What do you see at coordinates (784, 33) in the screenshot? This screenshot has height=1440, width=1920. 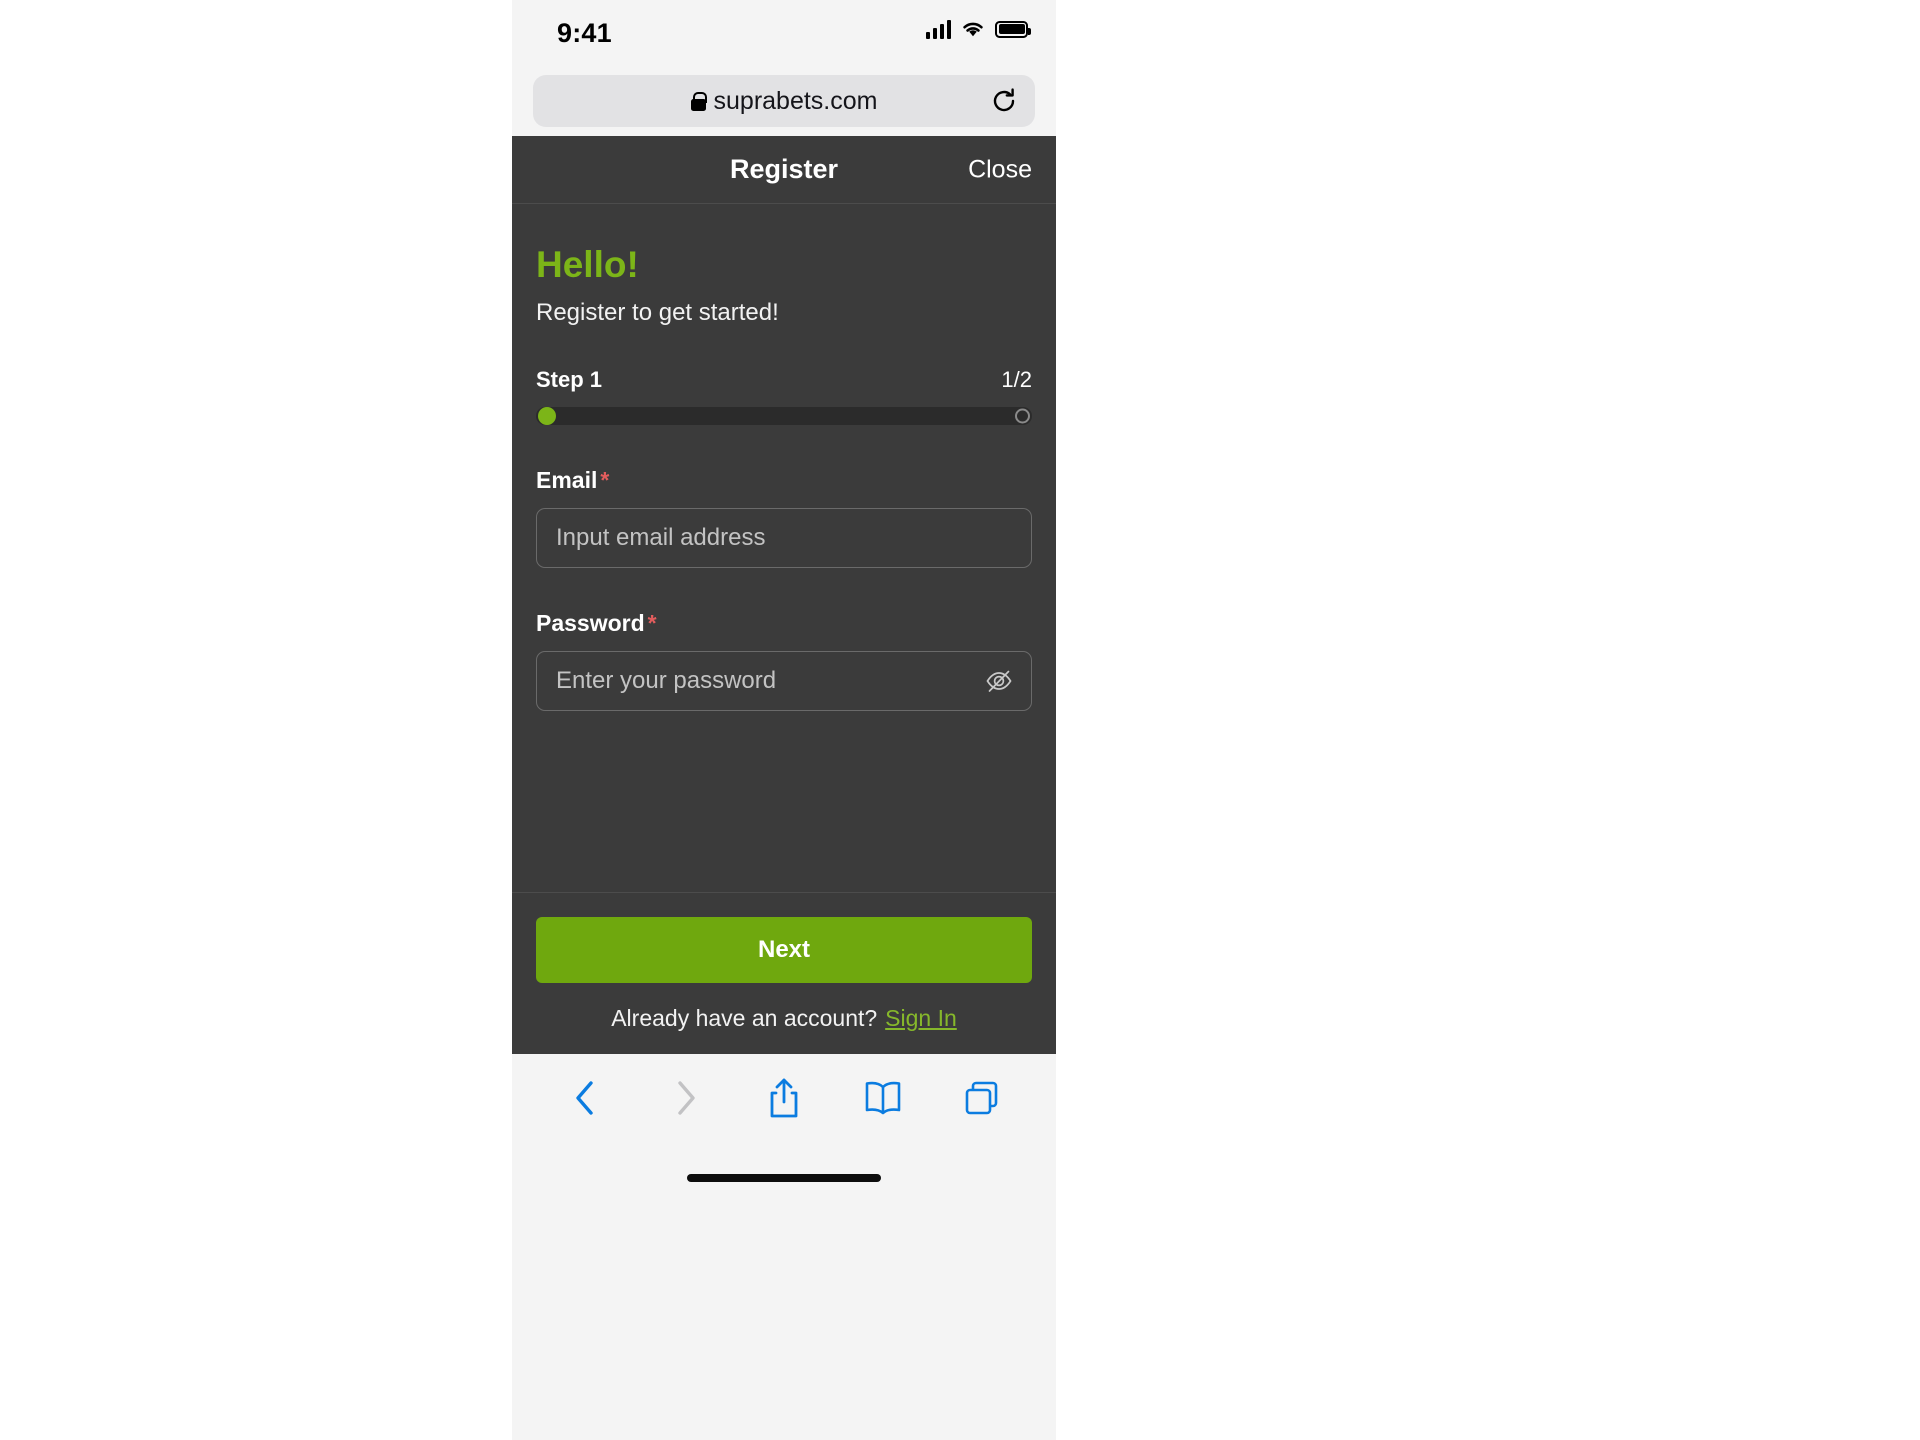 I see `status-bar: 9:41` at bounding box center [784, 33].